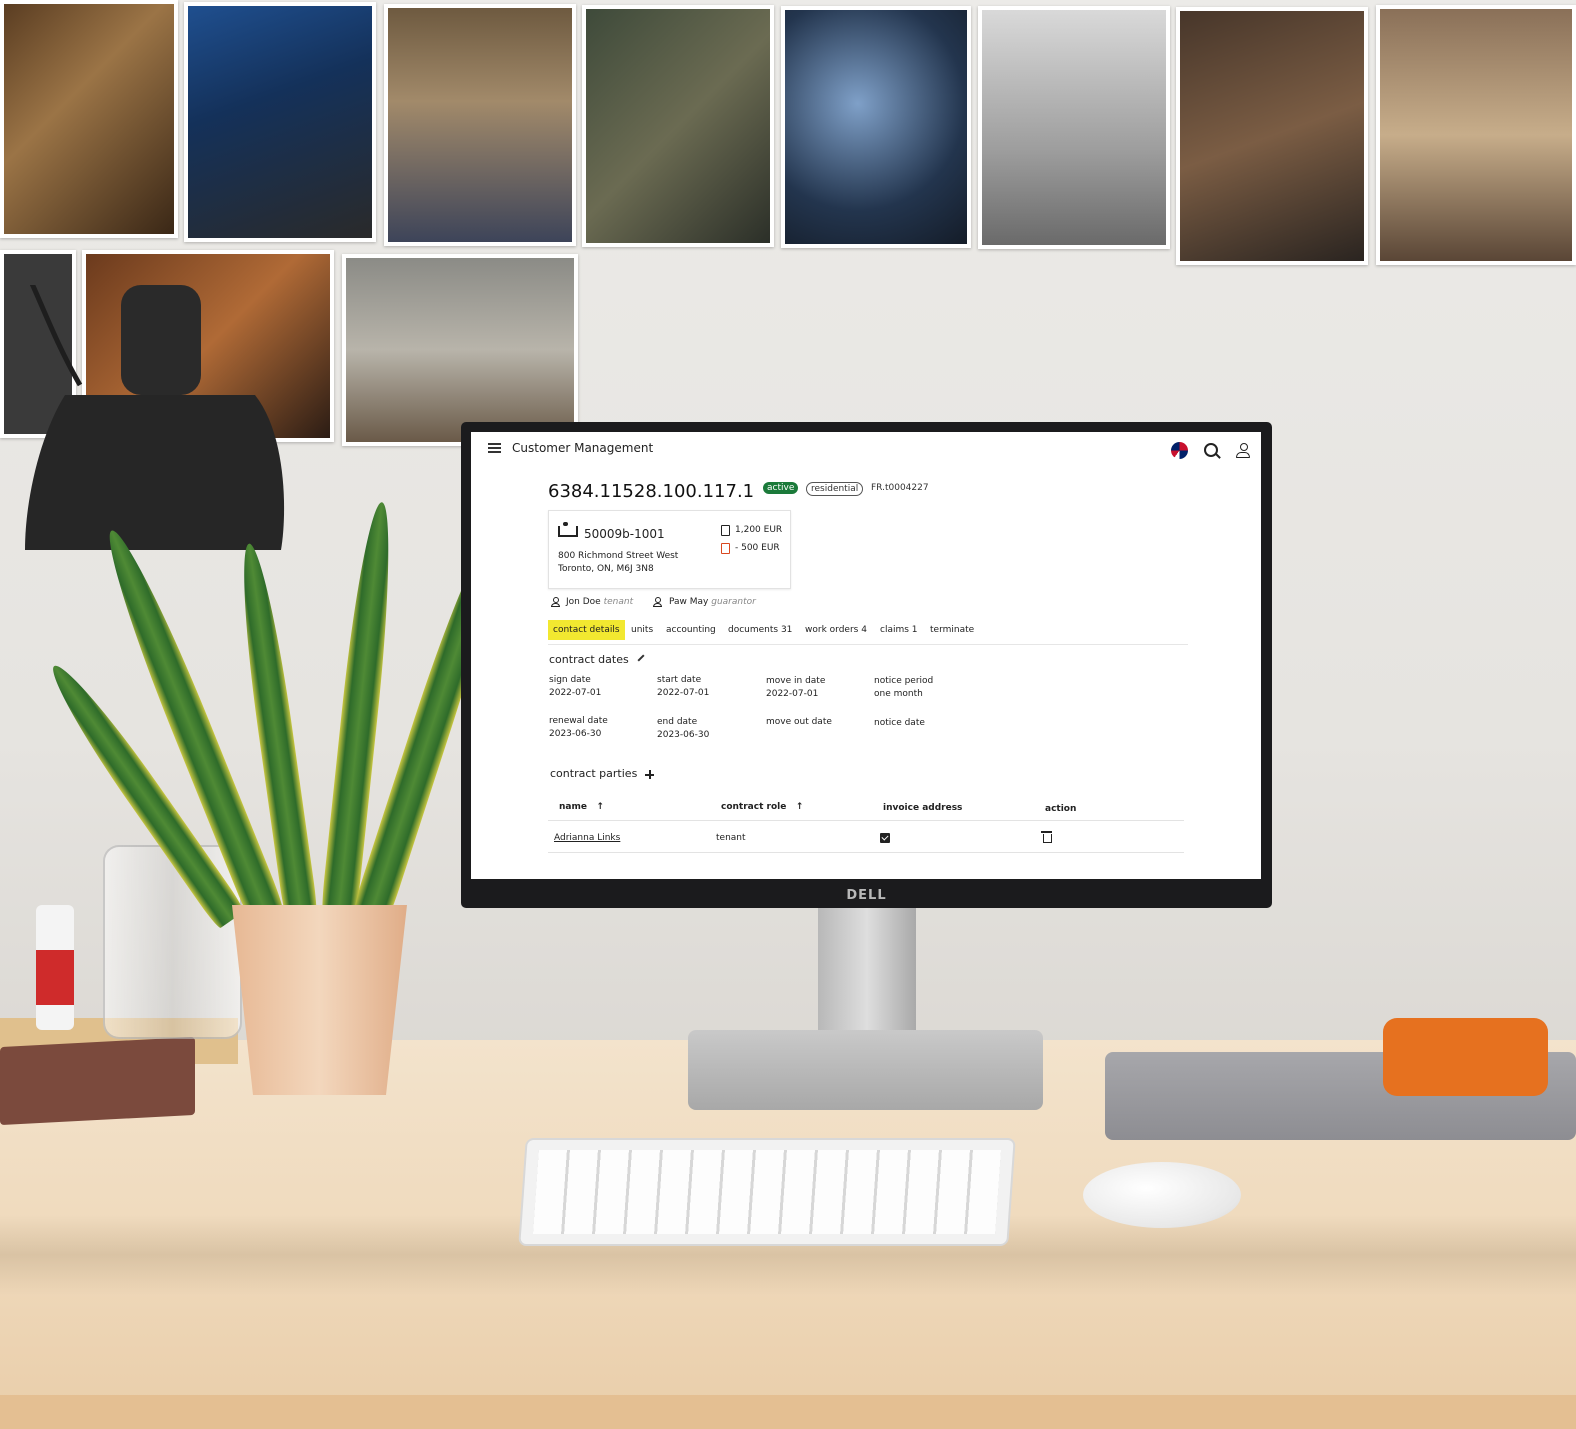 The height and width of the screenshot is (1429, 1576). I want to click on party-role: tenant, so click(731, 838).